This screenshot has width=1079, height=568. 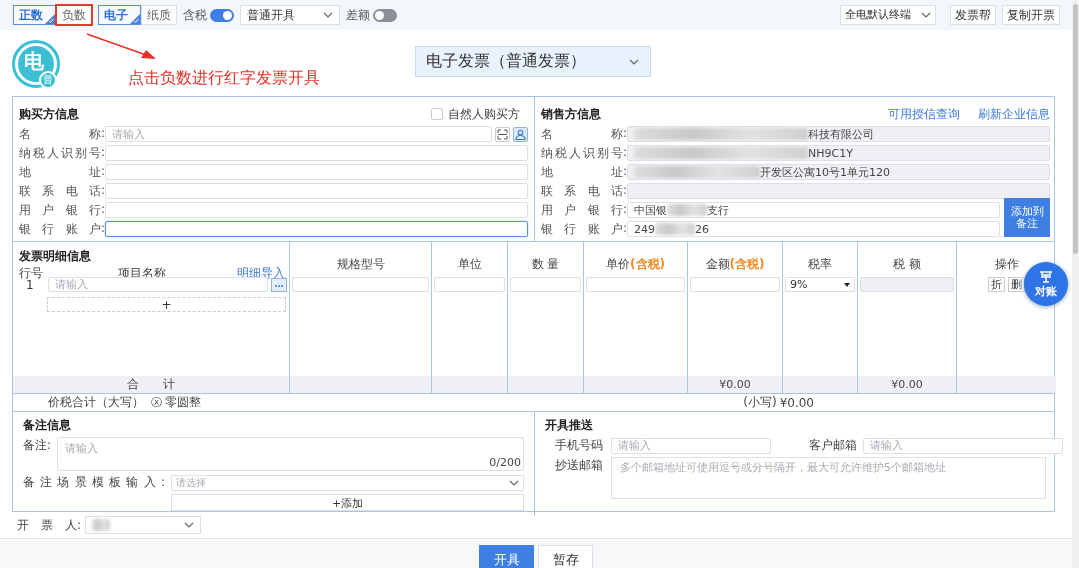 What do you see at coordinates (907, 384) in the screenshot?
I see `total-tax: ¥0.00` at bounding box center [907, 384].